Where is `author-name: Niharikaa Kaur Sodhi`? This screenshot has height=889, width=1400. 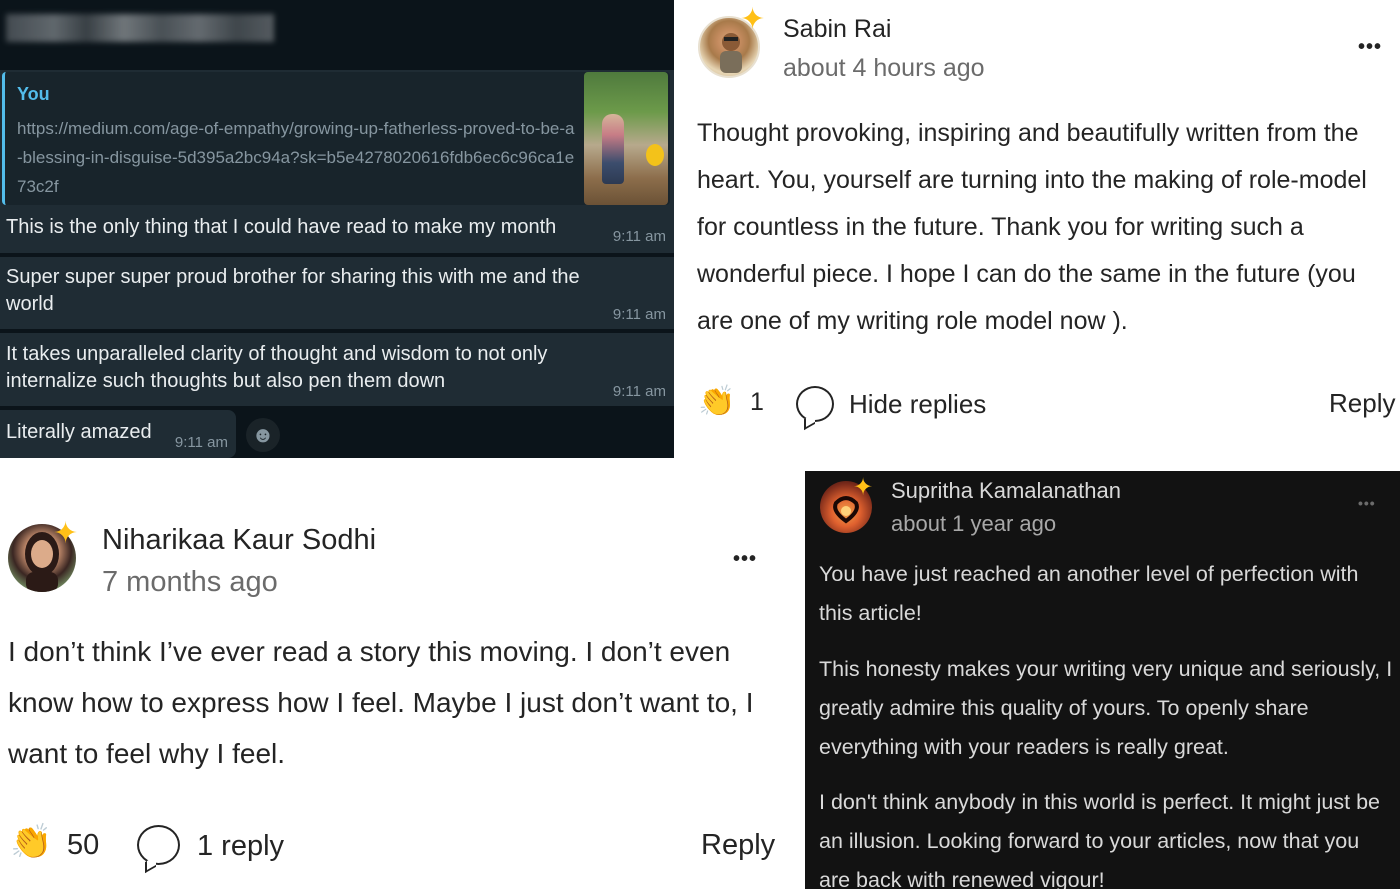
author-name: Niharikaa Kaur Sodhi is located at coordinates (239, 540).